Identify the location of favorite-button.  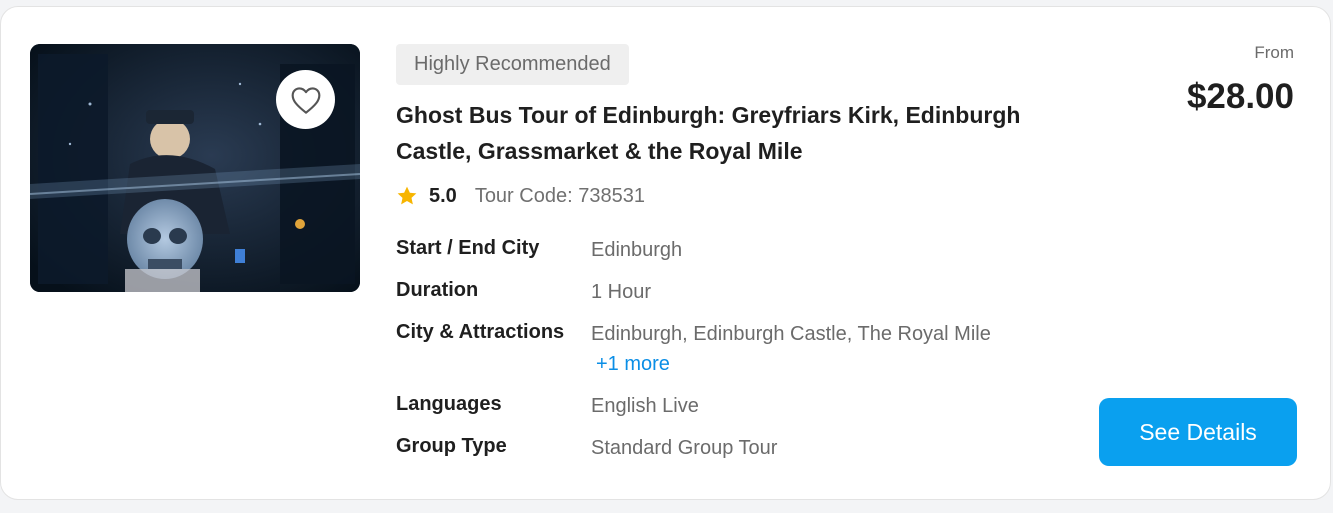
(305, 99).